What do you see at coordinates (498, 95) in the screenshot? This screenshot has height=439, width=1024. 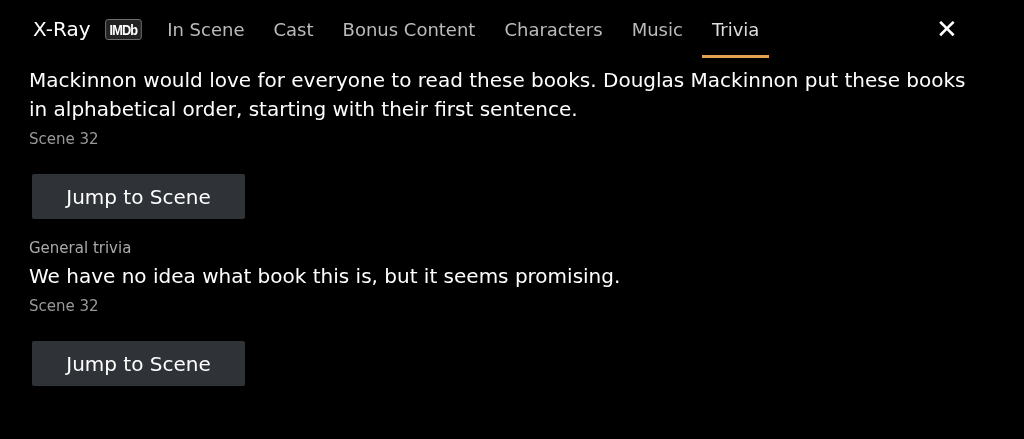 I see `trivia-text: Mackinnon would love for everyone to read these books. Douglas Mackinnon put these books in alphabetical order, starting with their first sentence.` at bounding box center [498, 95].